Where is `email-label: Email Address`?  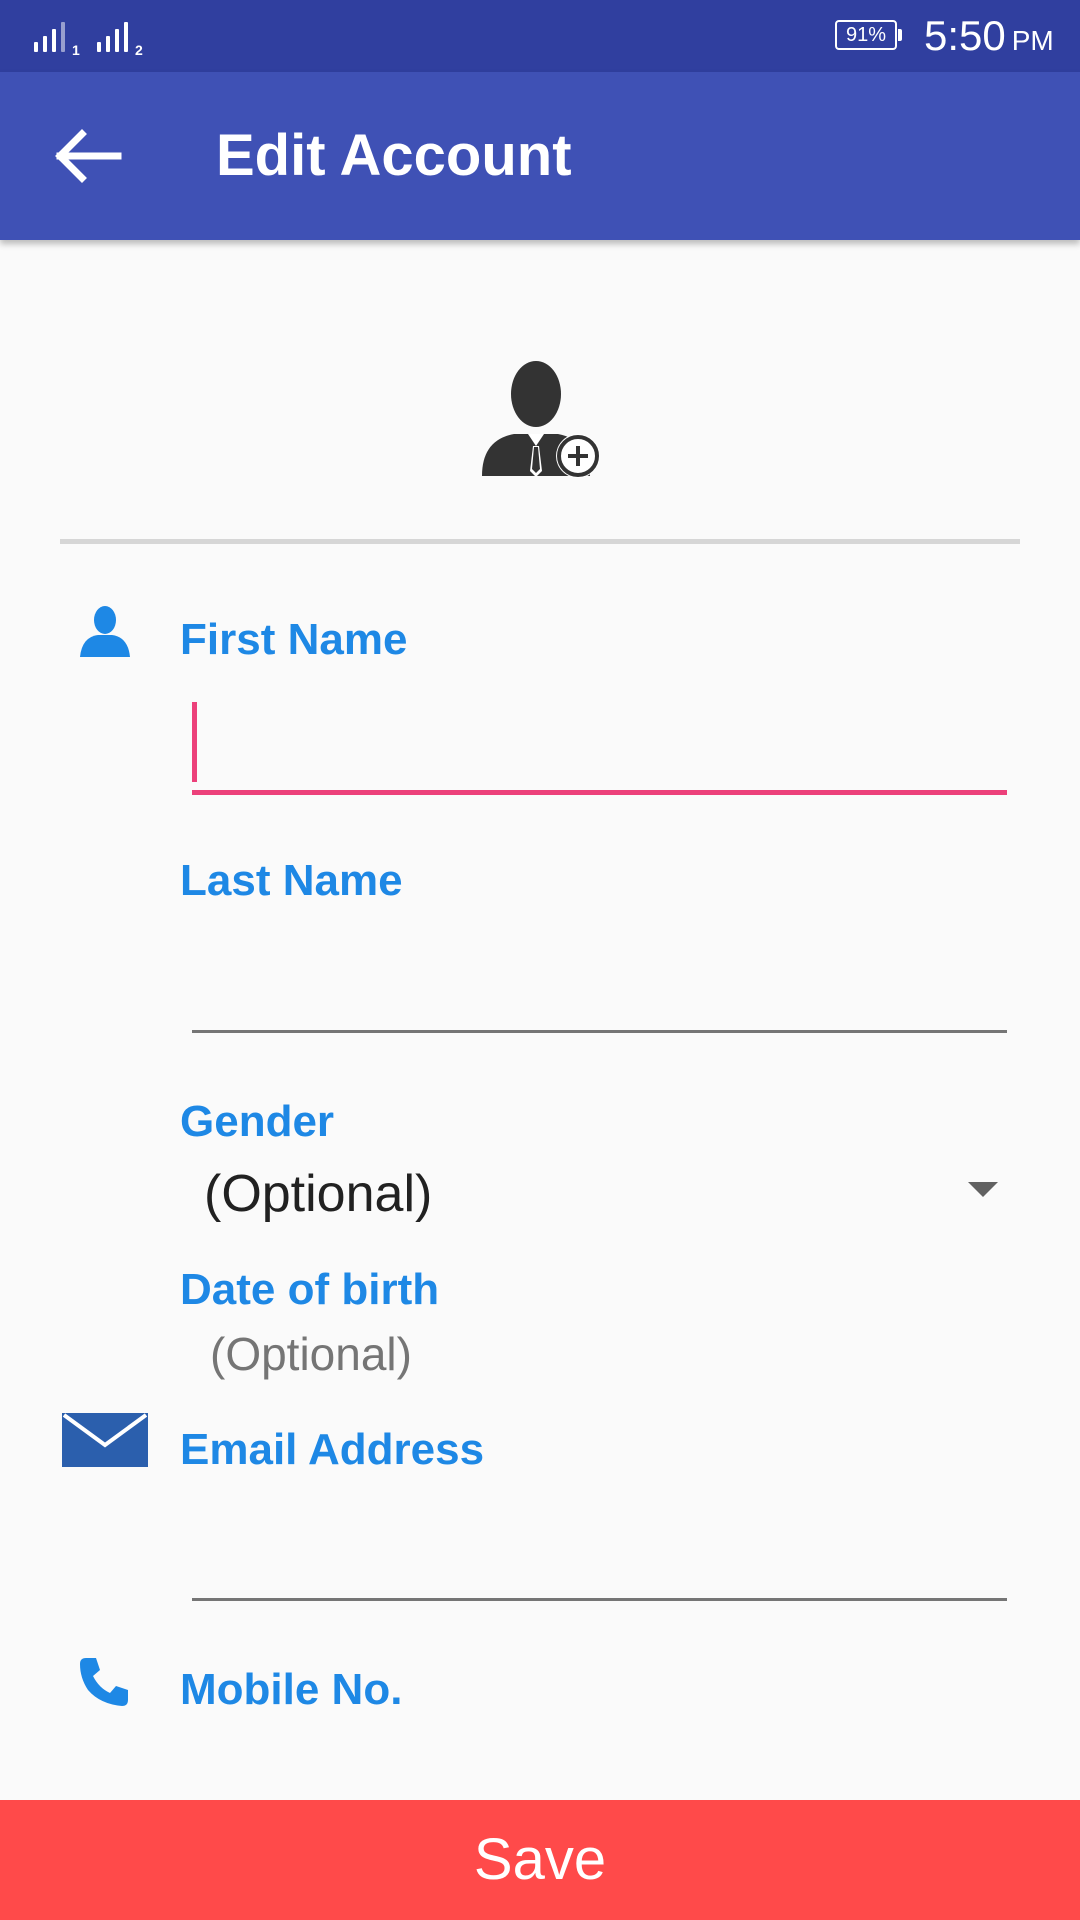
email-label: Email Address is located at coordinates (332, 1449).